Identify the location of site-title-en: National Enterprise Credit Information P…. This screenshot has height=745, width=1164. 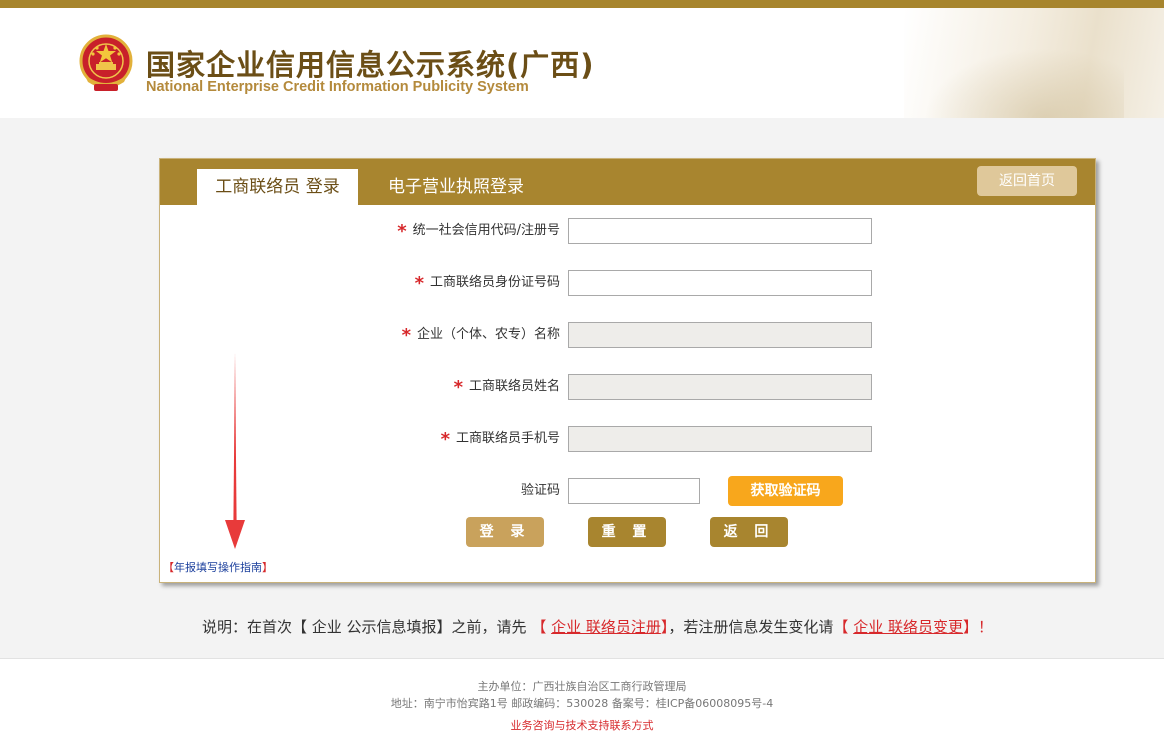
(337, 87).